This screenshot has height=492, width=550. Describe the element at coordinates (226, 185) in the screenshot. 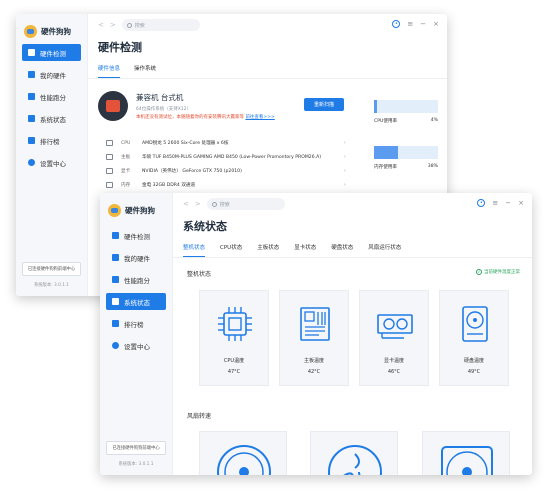

I see `hardware-row-memory: 内存 金电 32GB DDR4 双通道 ›` at that location.